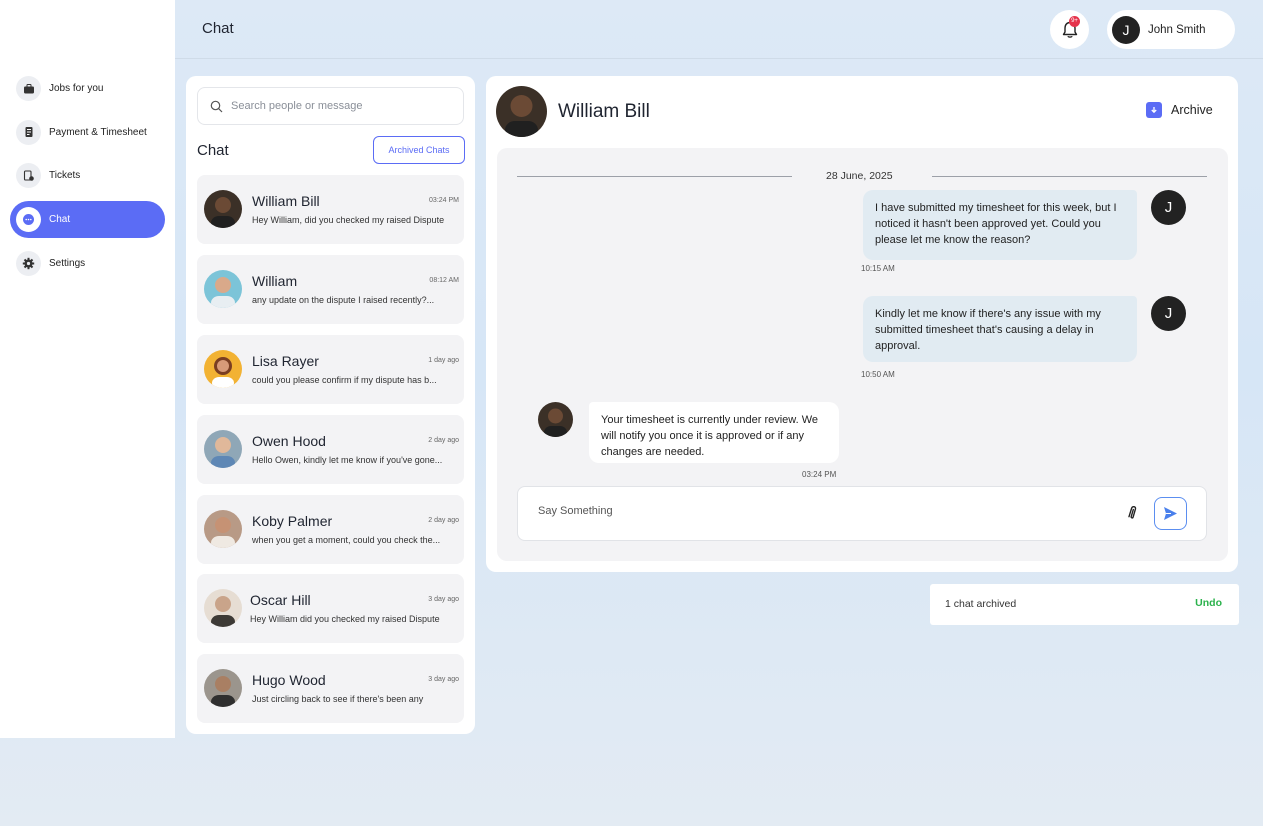 The height and width of the screenshot is (826, 1263). What do you see at coordinates (1132, 512) in the screenshot?
I see `paperclip-icon` at bounding box center [1132, 512].